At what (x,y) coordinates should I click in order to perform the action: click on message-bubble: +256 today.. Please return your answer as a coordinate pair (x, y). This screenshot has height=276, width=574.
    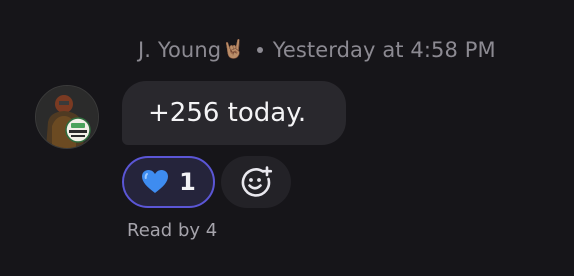
    Looking at the image, I should click on (234, 113).